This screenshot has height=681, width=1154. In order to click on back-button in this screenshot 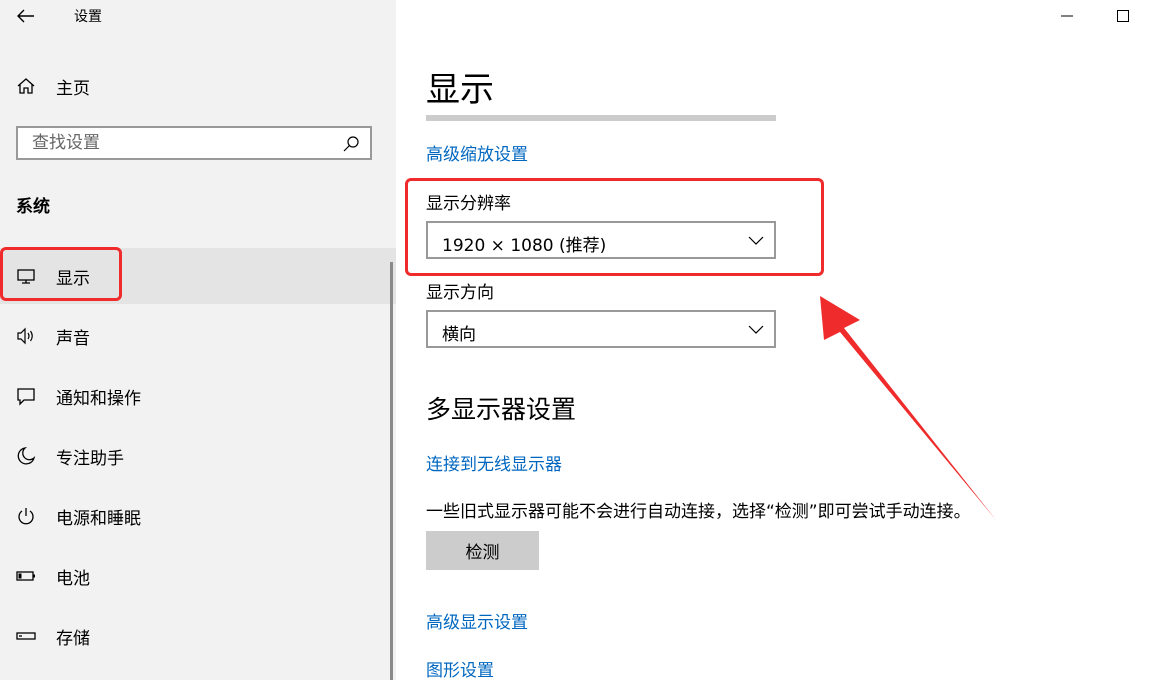, I will do `click(26, 16)`.